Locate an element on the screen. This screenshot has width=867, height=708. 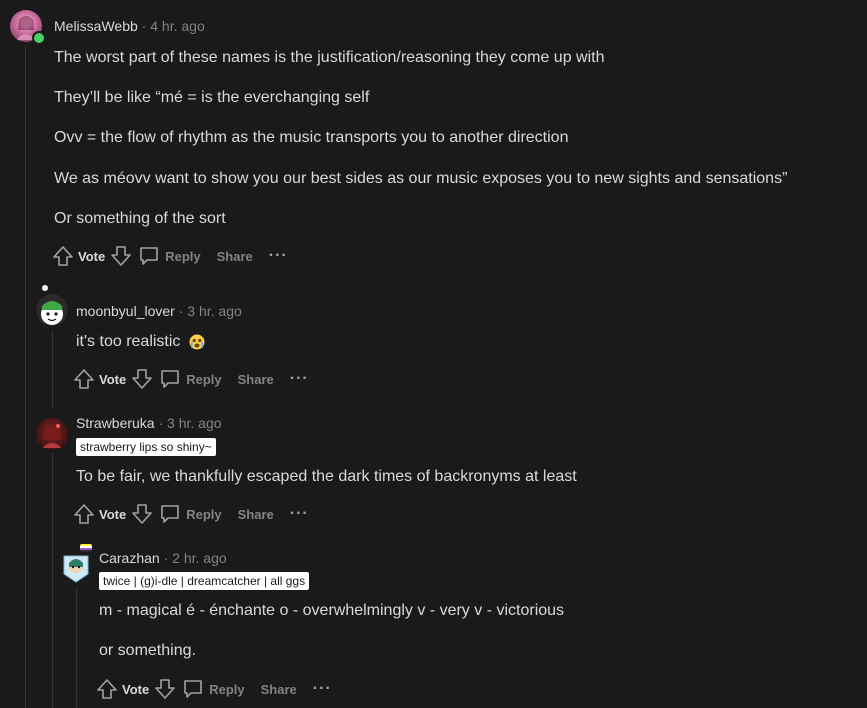
comment-meta: Strawberuka · 3 hr. ago is located at coordinates (149, 423).